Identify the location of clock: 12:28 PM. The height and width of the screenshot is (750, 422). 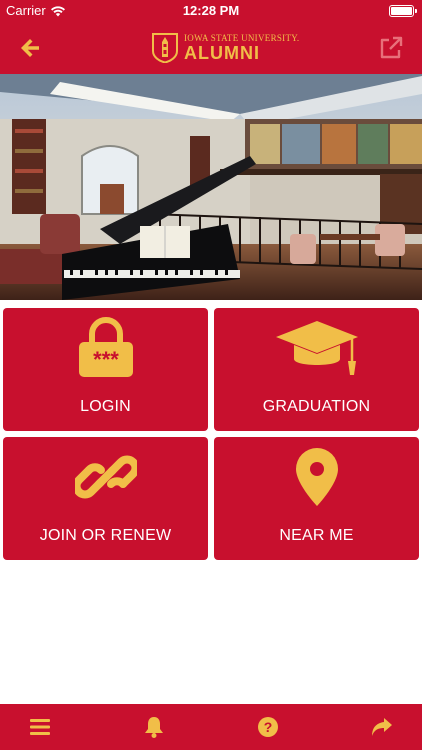
(211, 10).